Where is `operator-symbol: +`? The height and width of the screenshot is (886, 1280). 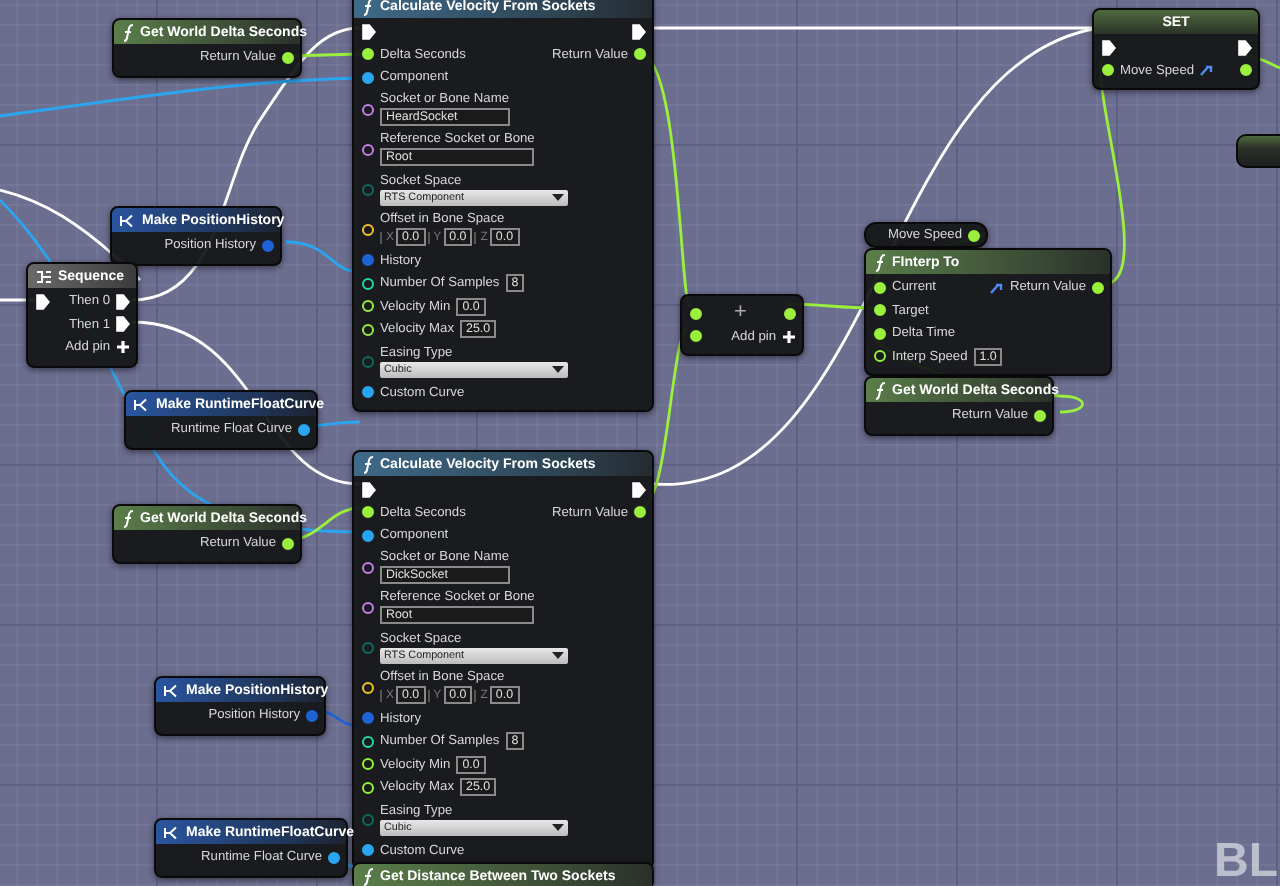 operator-symbol: + is located at coordinates (740, 313).